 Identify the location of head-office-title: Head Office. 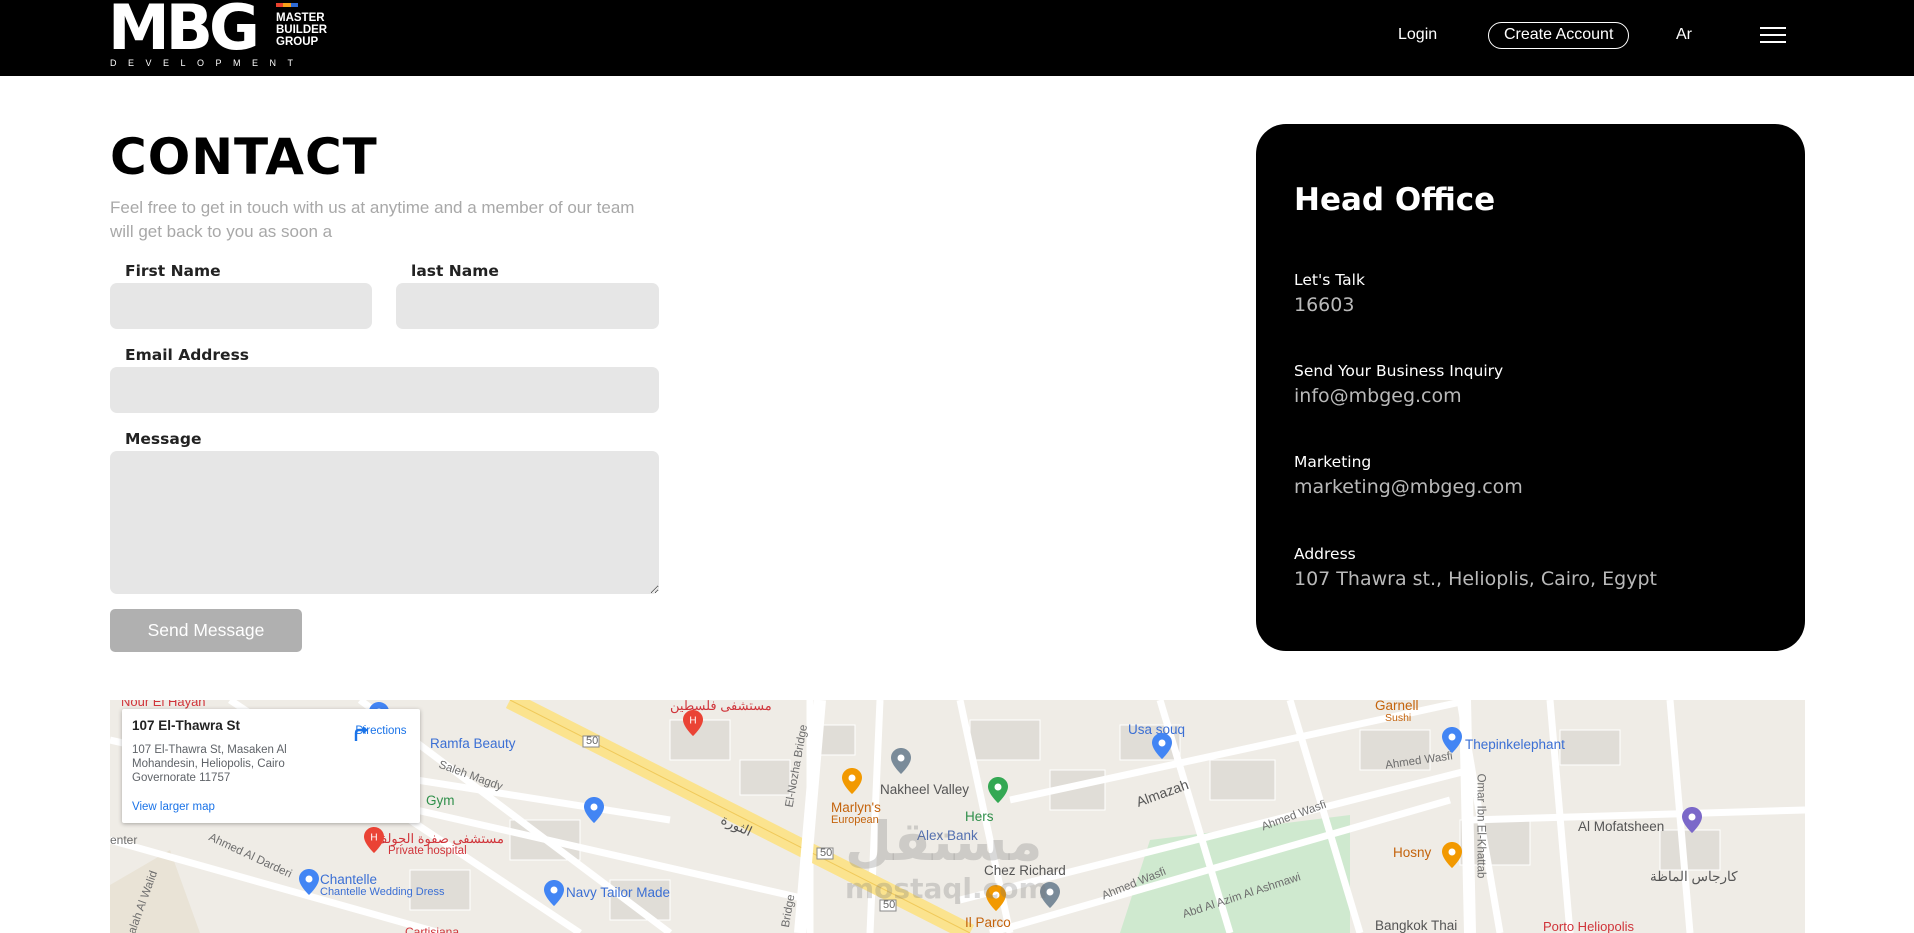
(1395, 200).